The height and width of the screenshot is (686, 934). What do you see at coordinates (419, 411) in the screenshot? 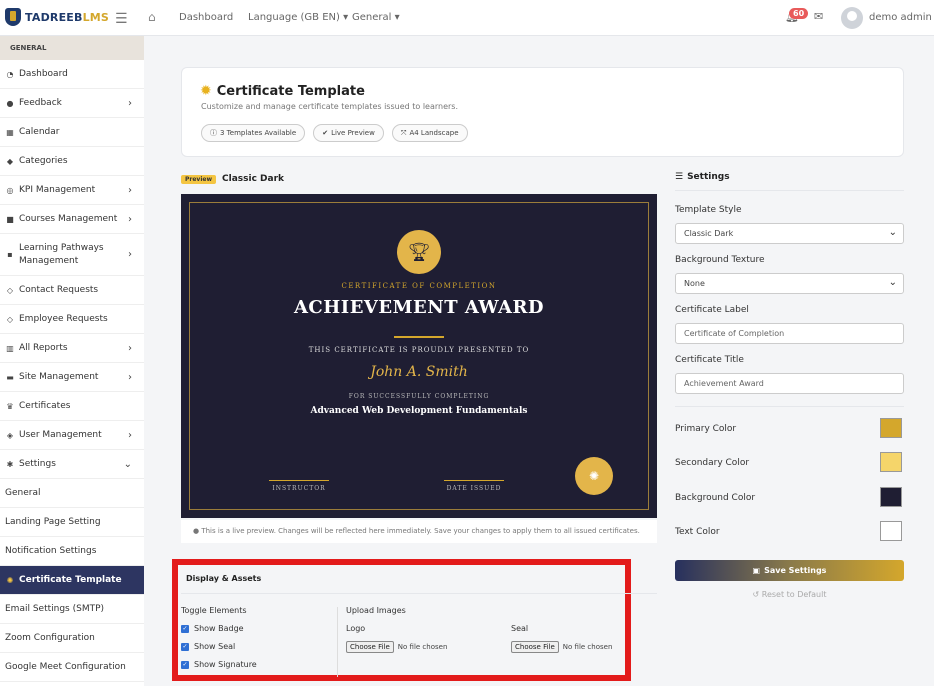
I see `course-name: Advanced Web Development Fundamentals` at bounding box center [419, 411].